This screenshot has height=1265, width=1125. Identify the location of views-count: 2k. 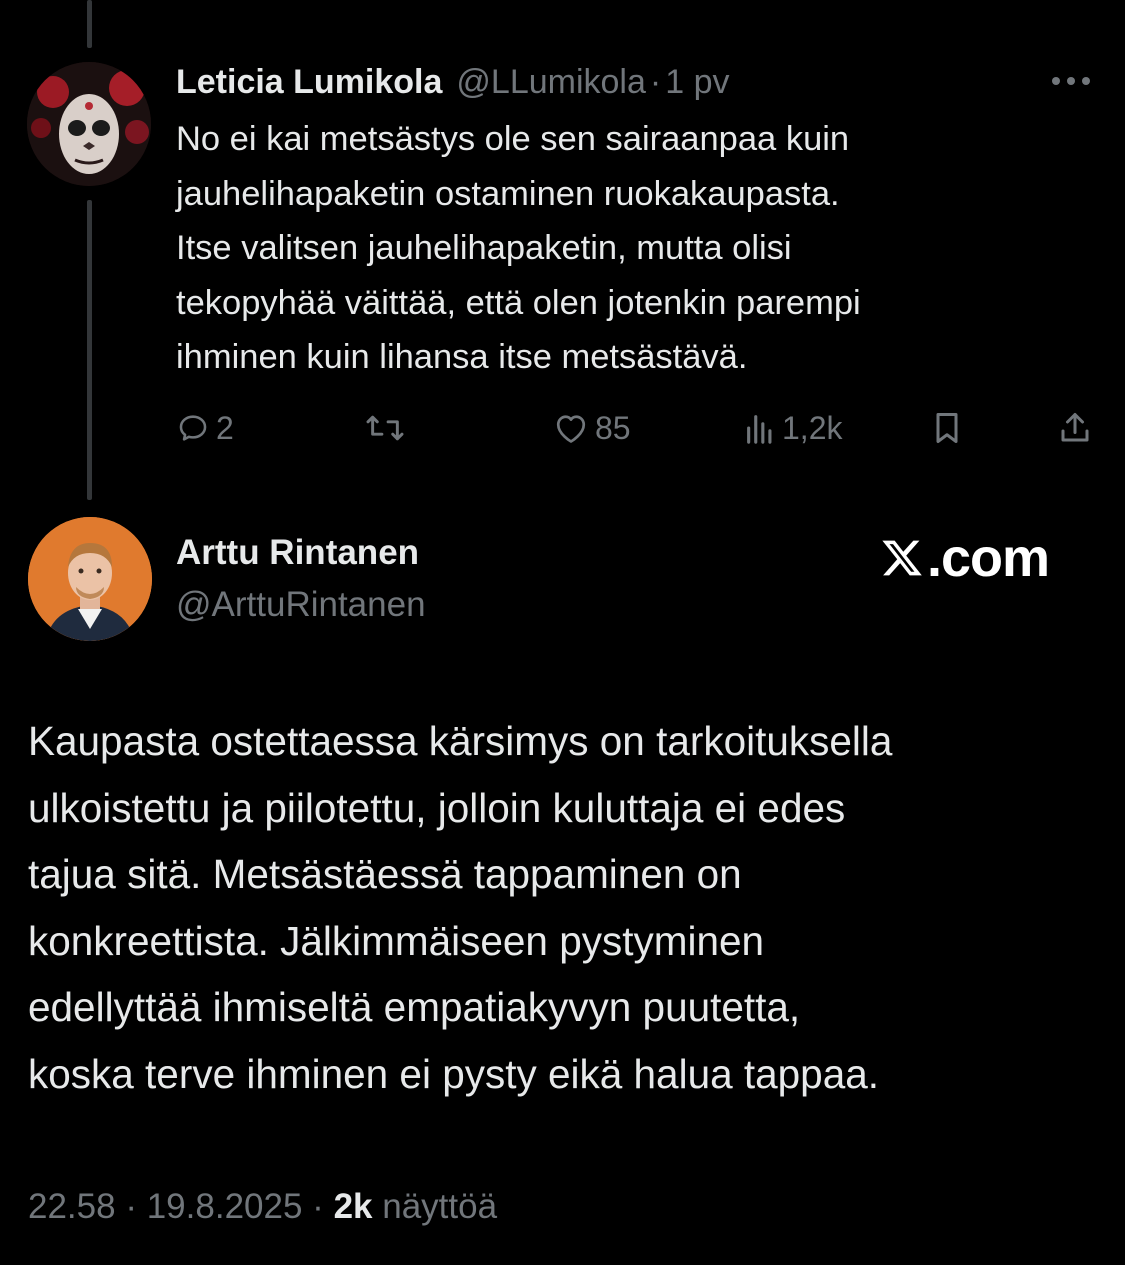
(353, 1206).